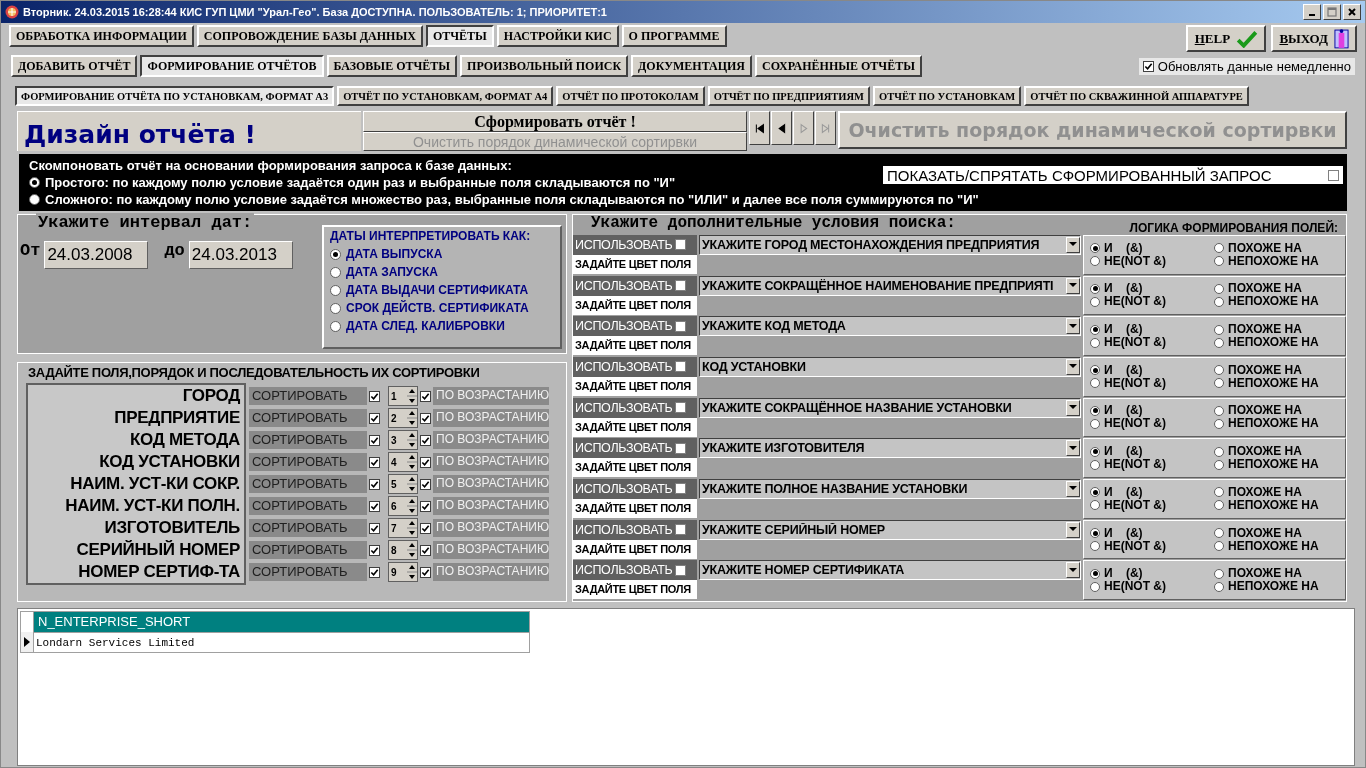  What do you see at coordinates (630, 96) in the screenshot?
I see `report-tab: ОТЧЁТ ПО ПРОТОКОЛАМ` at bounding box center [630, 96].